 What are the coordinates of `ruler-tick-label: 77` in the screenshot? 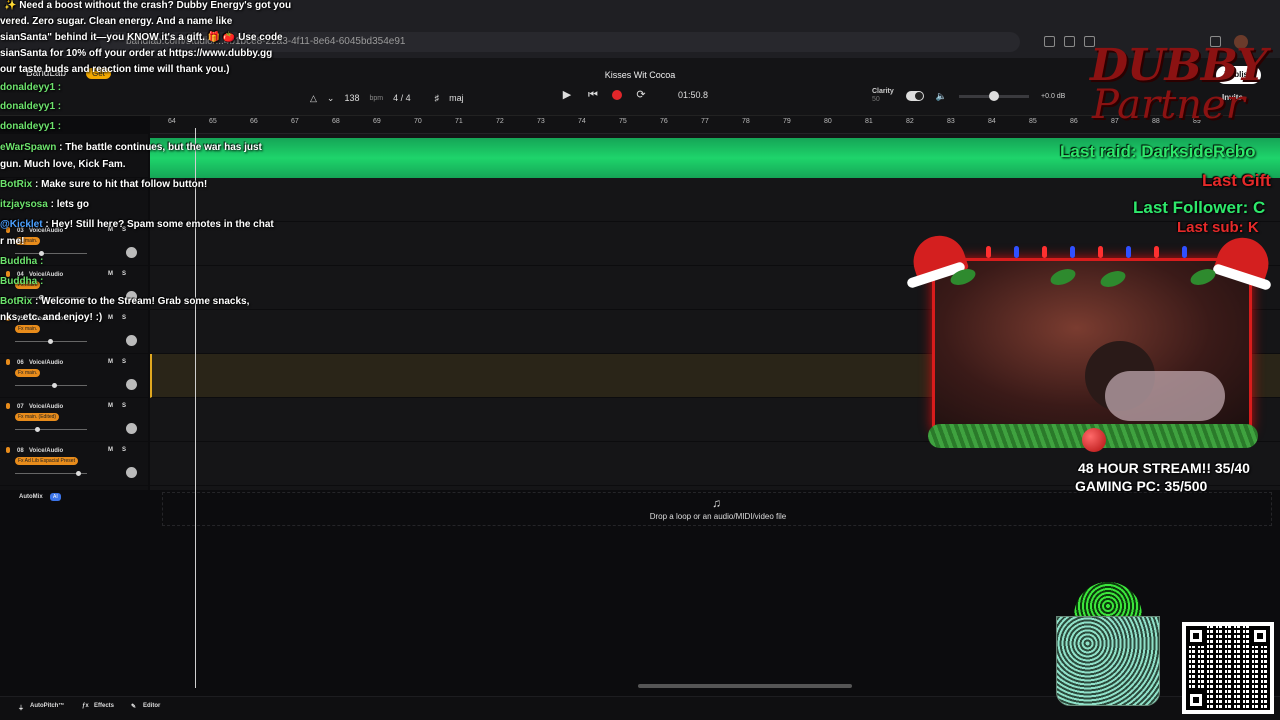 It's located at (705, 121).